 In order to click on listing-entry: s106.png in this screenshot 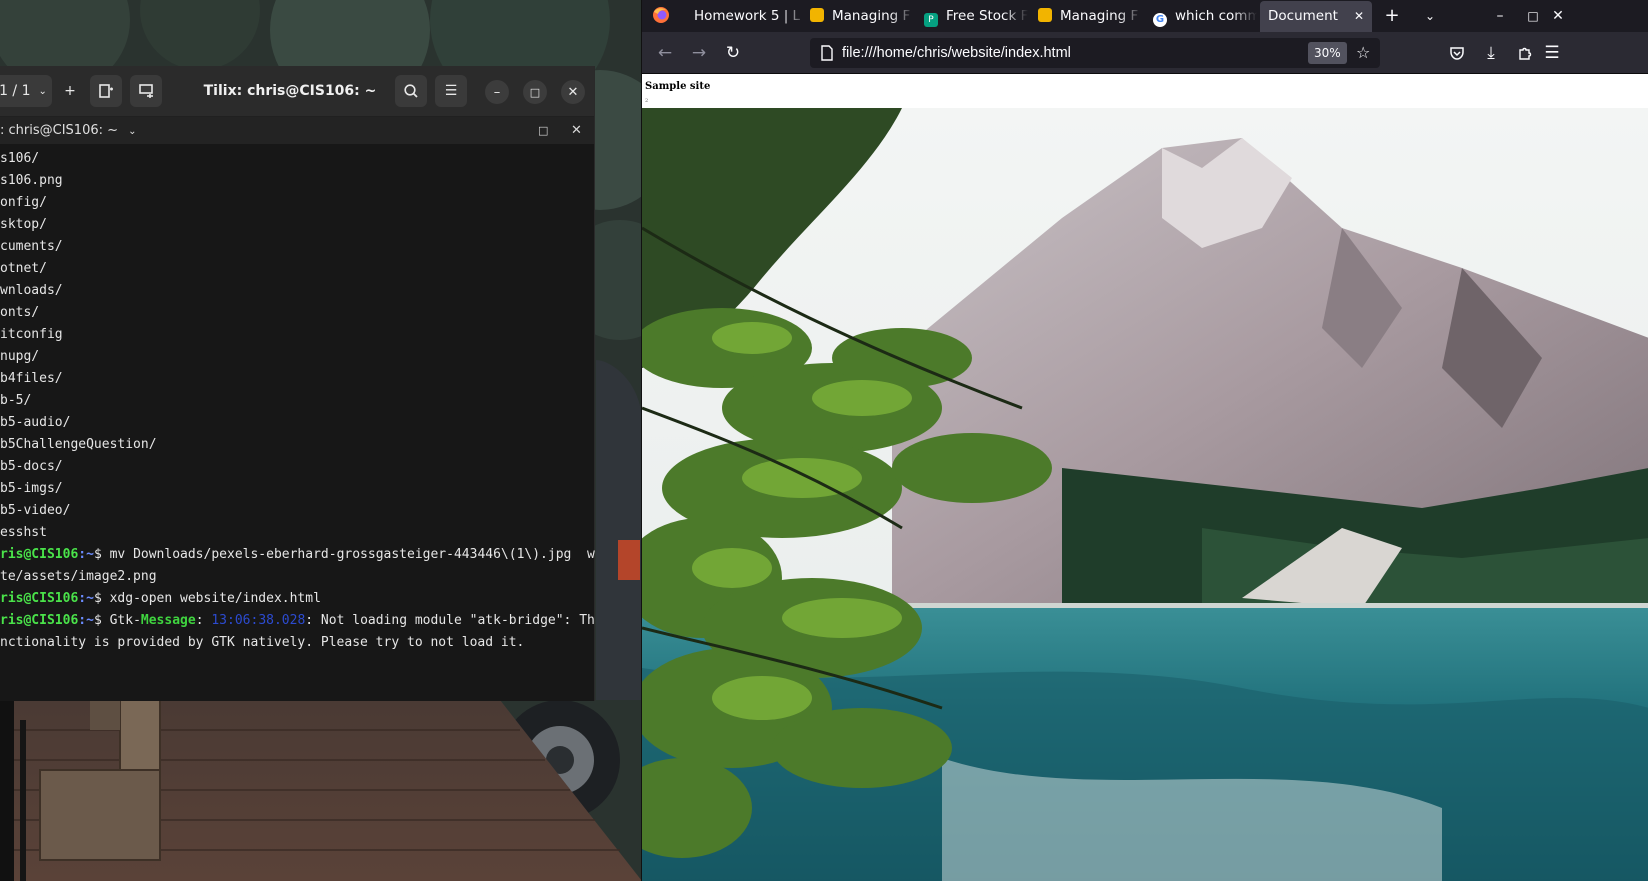, I will do `click(31, 180)`.